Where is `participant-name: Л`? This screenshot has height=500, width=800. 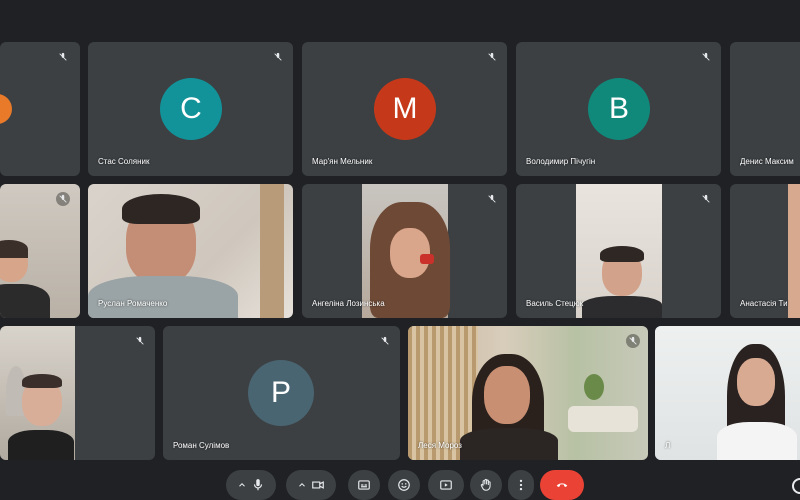 participant-name: Л is located at coordinates (668, 445).